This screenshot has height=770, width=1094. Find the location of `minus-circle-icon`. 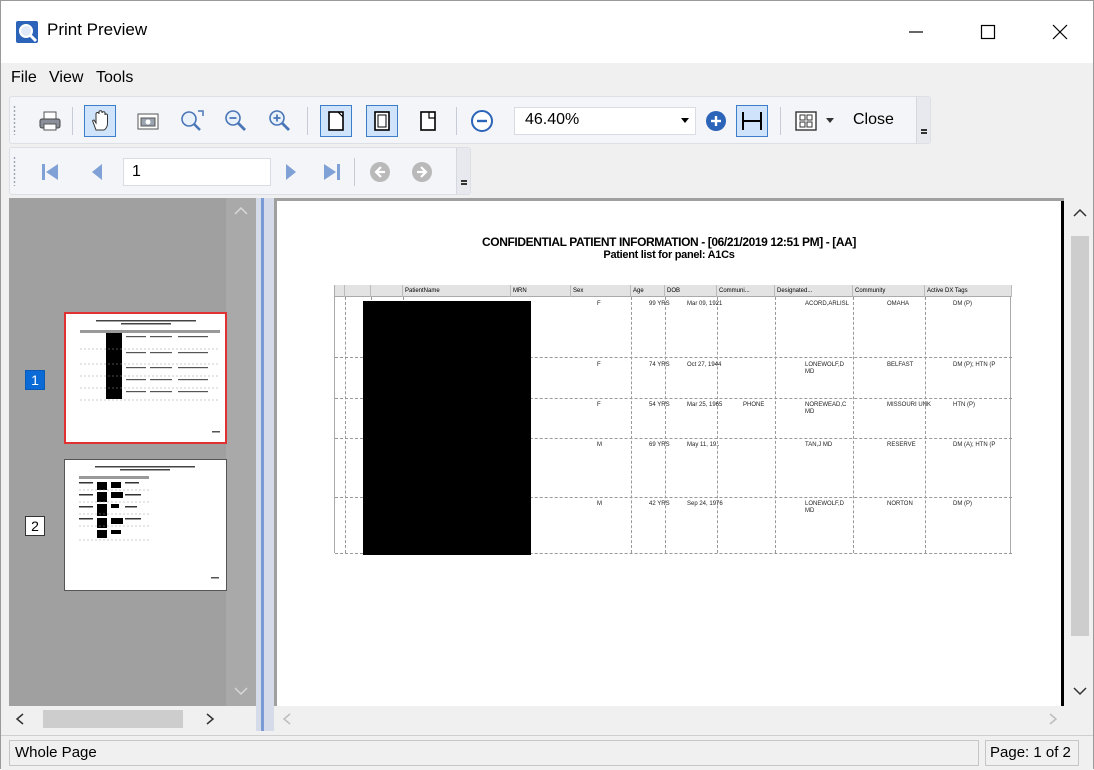

minus-circle-icon is located at coordinates (482, 121).